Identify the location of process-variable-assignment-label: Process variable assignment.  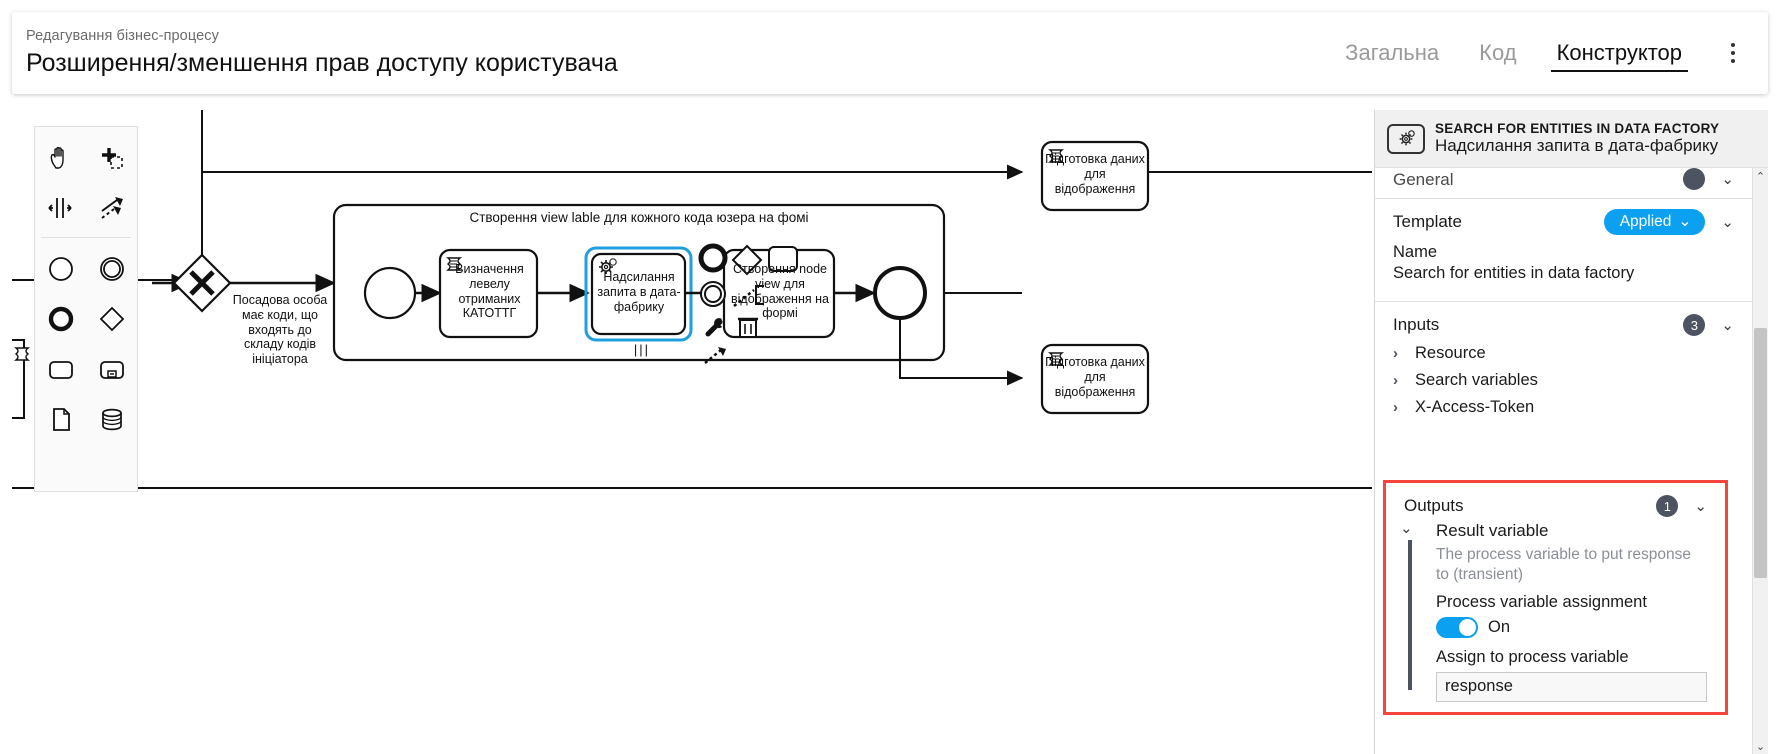
(1541, 601).